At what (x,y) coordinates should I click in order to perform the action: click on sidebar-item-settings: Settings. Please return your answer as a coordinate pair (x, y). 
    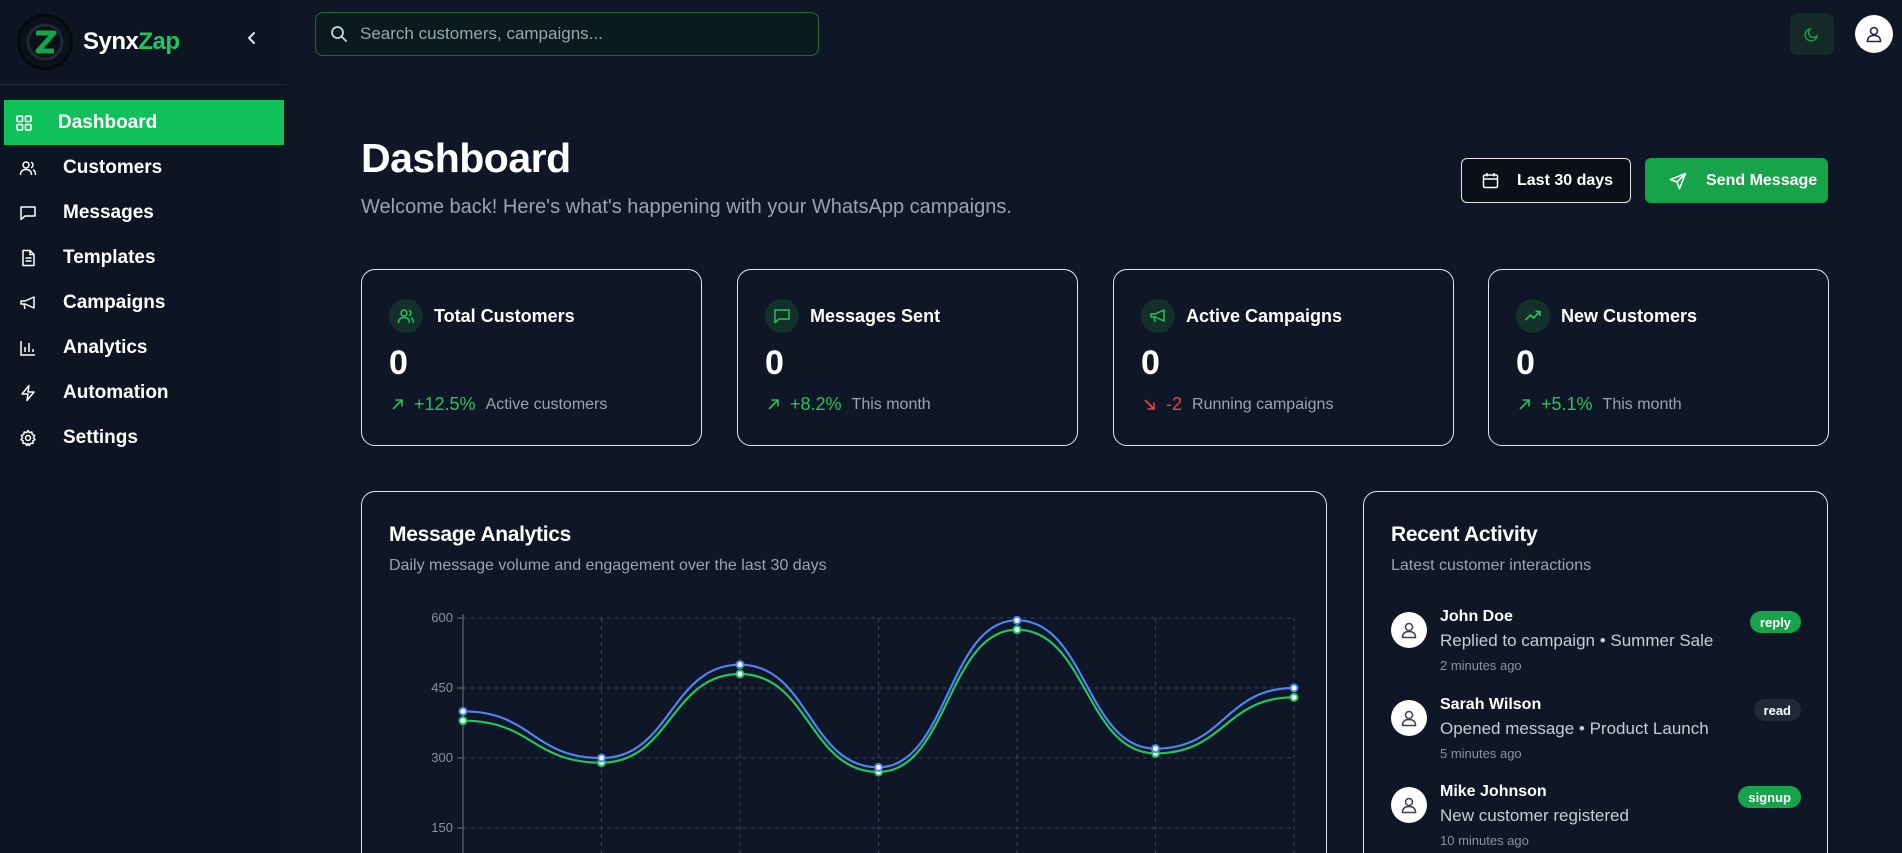
    Looking at the image, I should click on (143, 437).